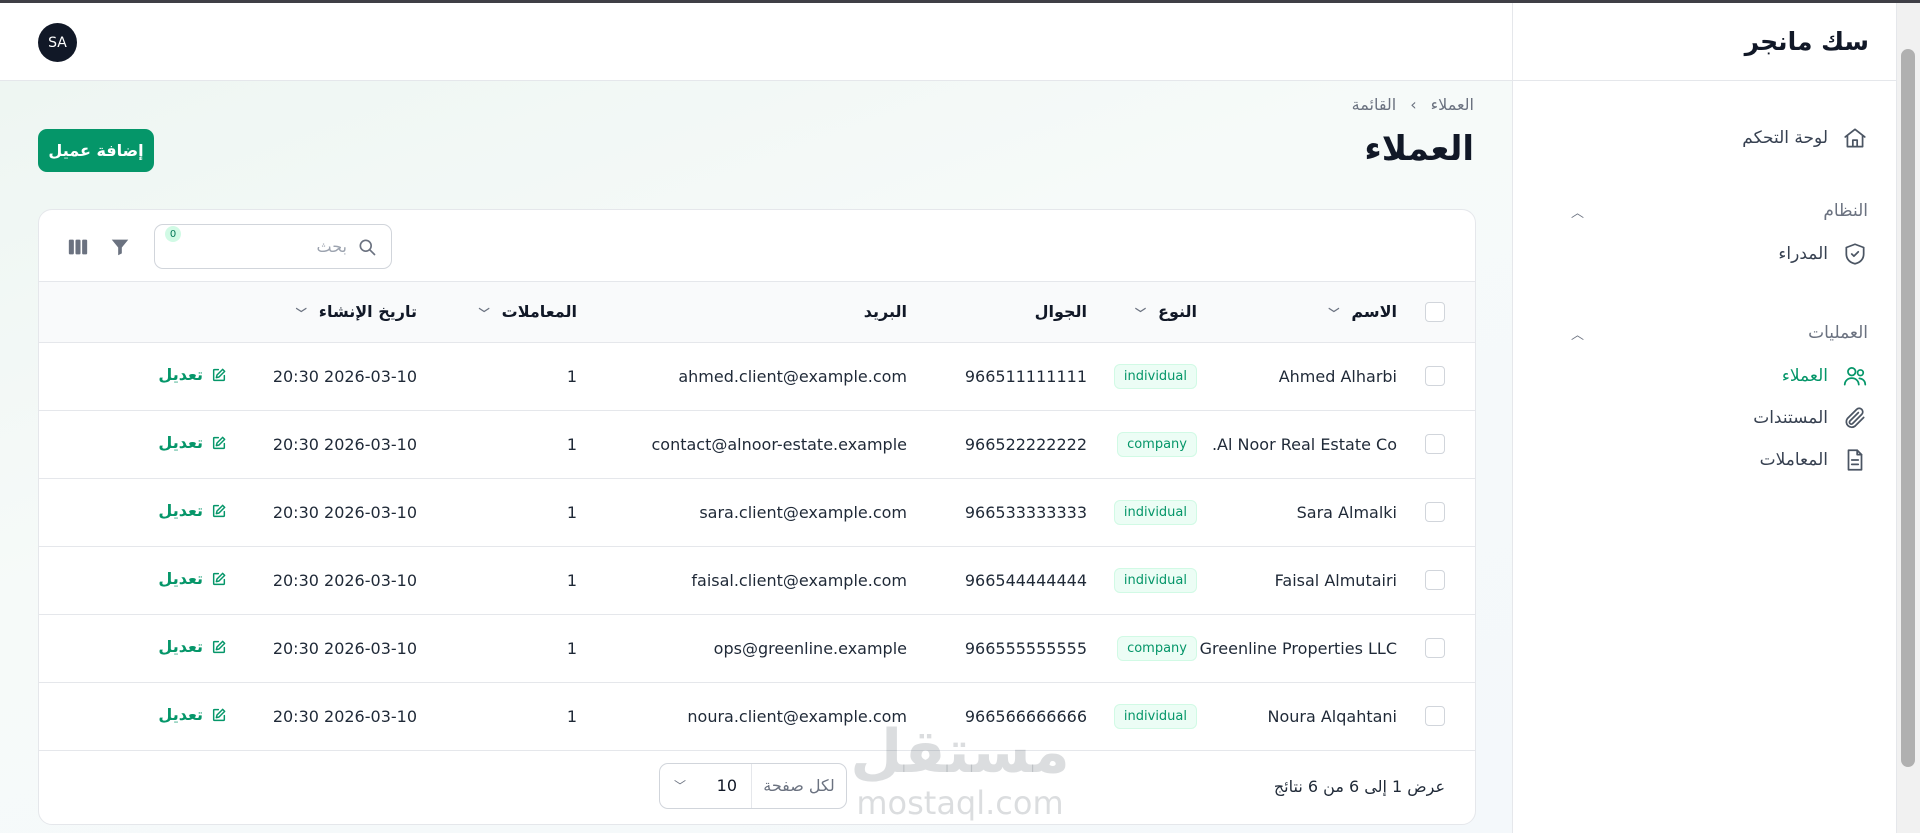 This screenshot has height=833, width=1920. I want to click on paperclip-icon, so click(1855, 418).